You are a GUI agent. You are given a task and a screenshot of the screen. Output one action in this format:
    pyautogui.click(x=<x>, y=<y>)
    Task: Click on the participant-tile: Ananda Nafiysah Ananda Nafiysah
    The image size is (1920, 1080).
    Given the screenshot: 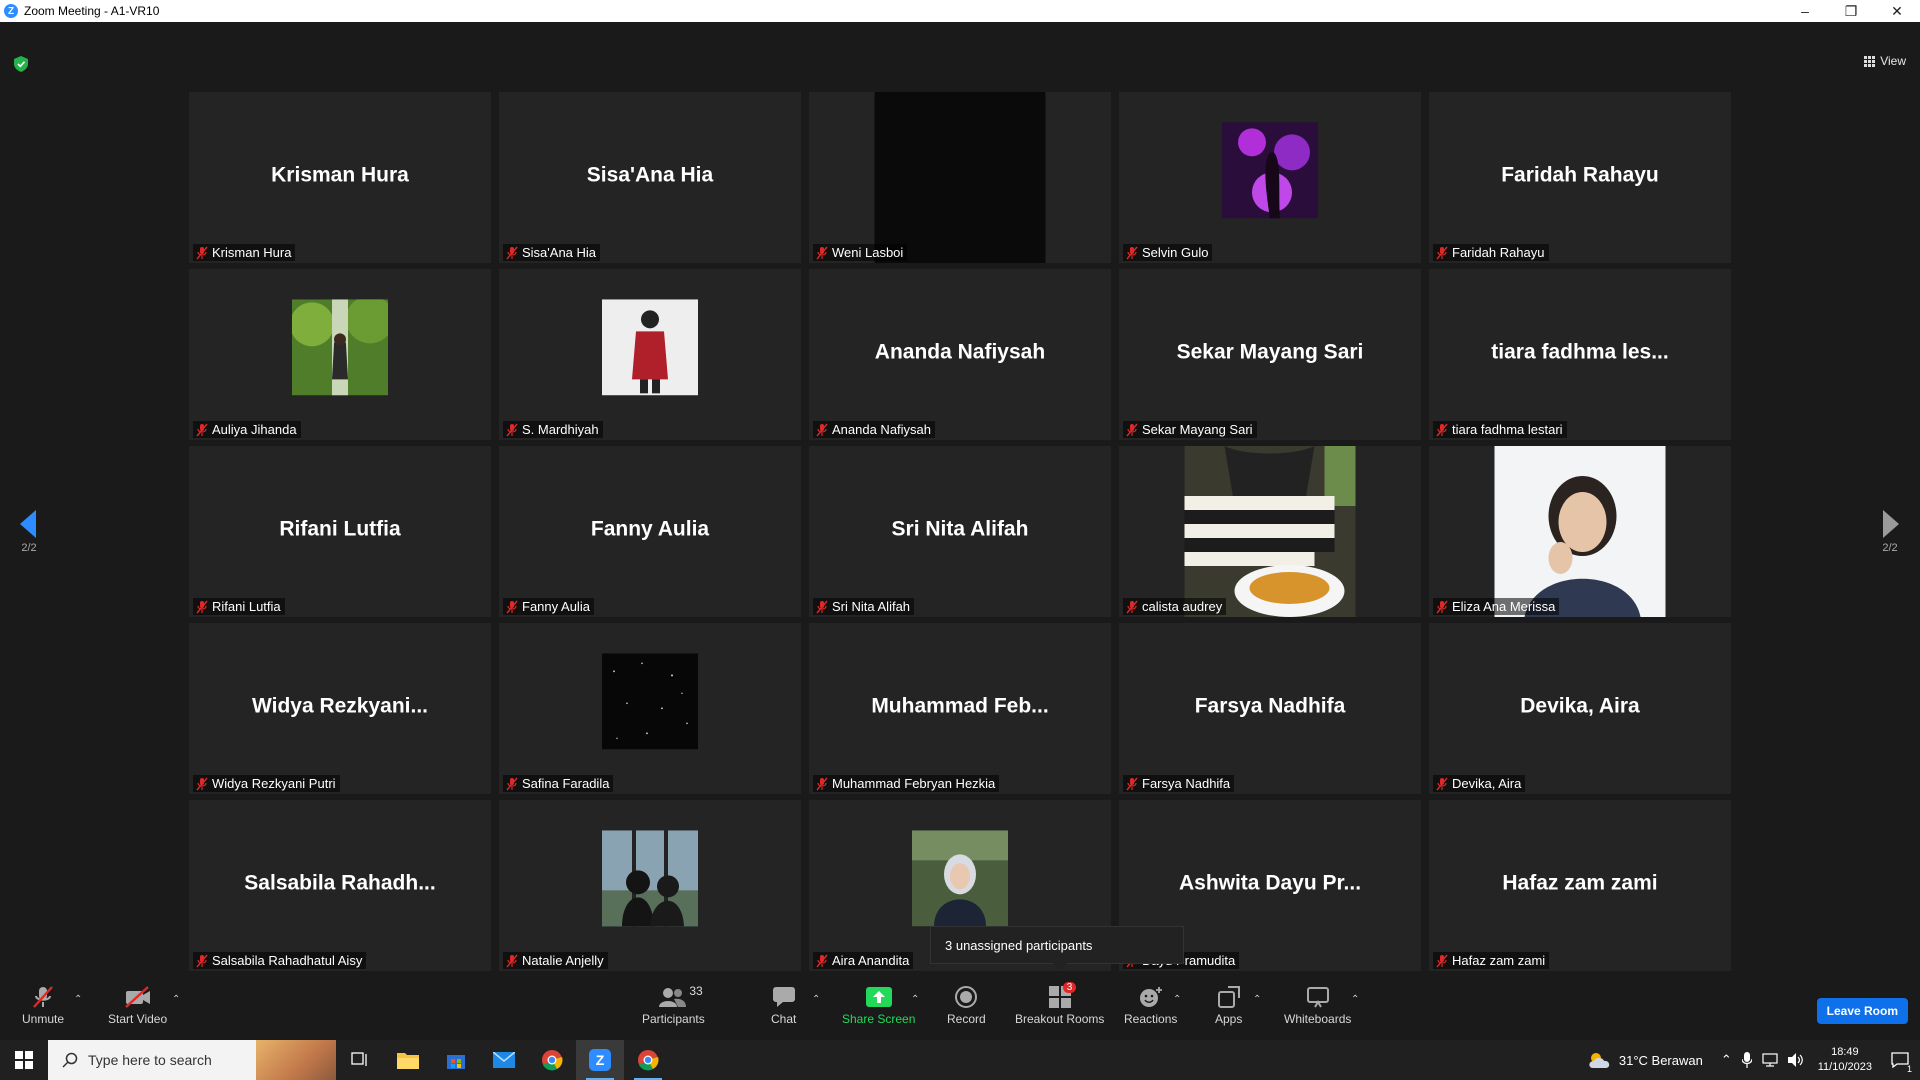 What is the action you would take?
    pyautogui.click(x=960, y=354)
    